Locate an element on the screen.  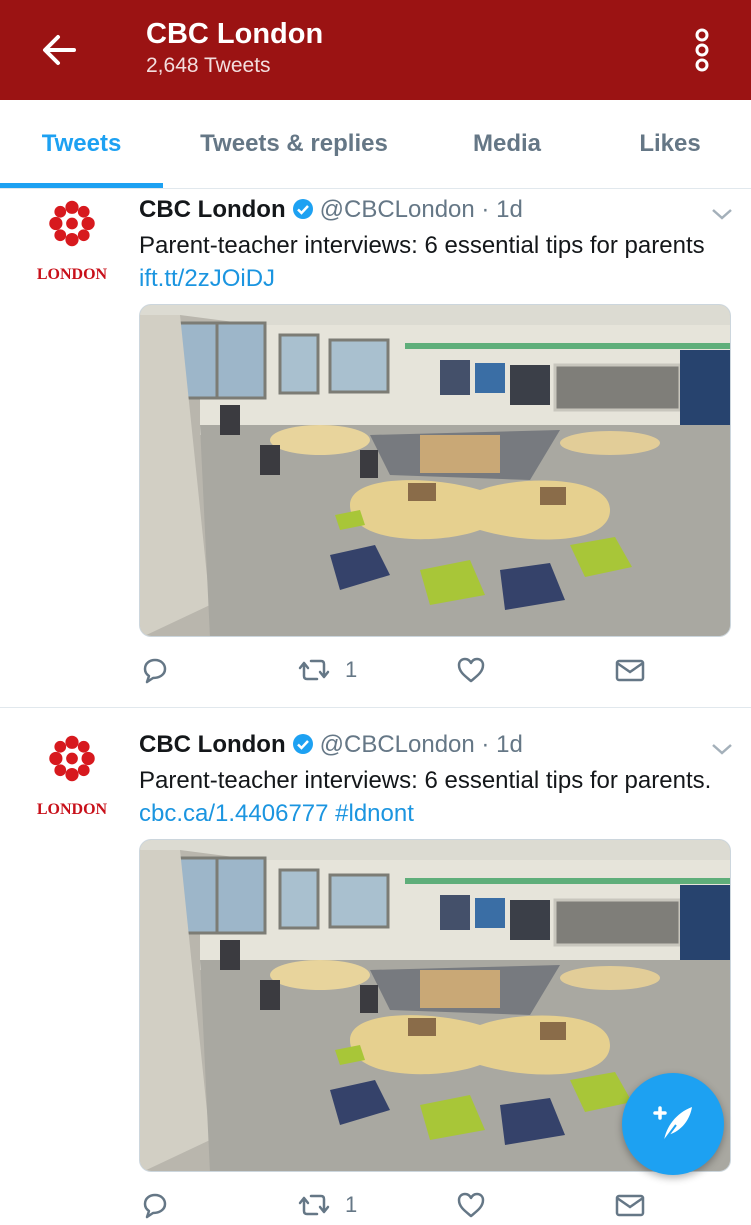
profile-title: CBC London is located at coordinates (235, 34).